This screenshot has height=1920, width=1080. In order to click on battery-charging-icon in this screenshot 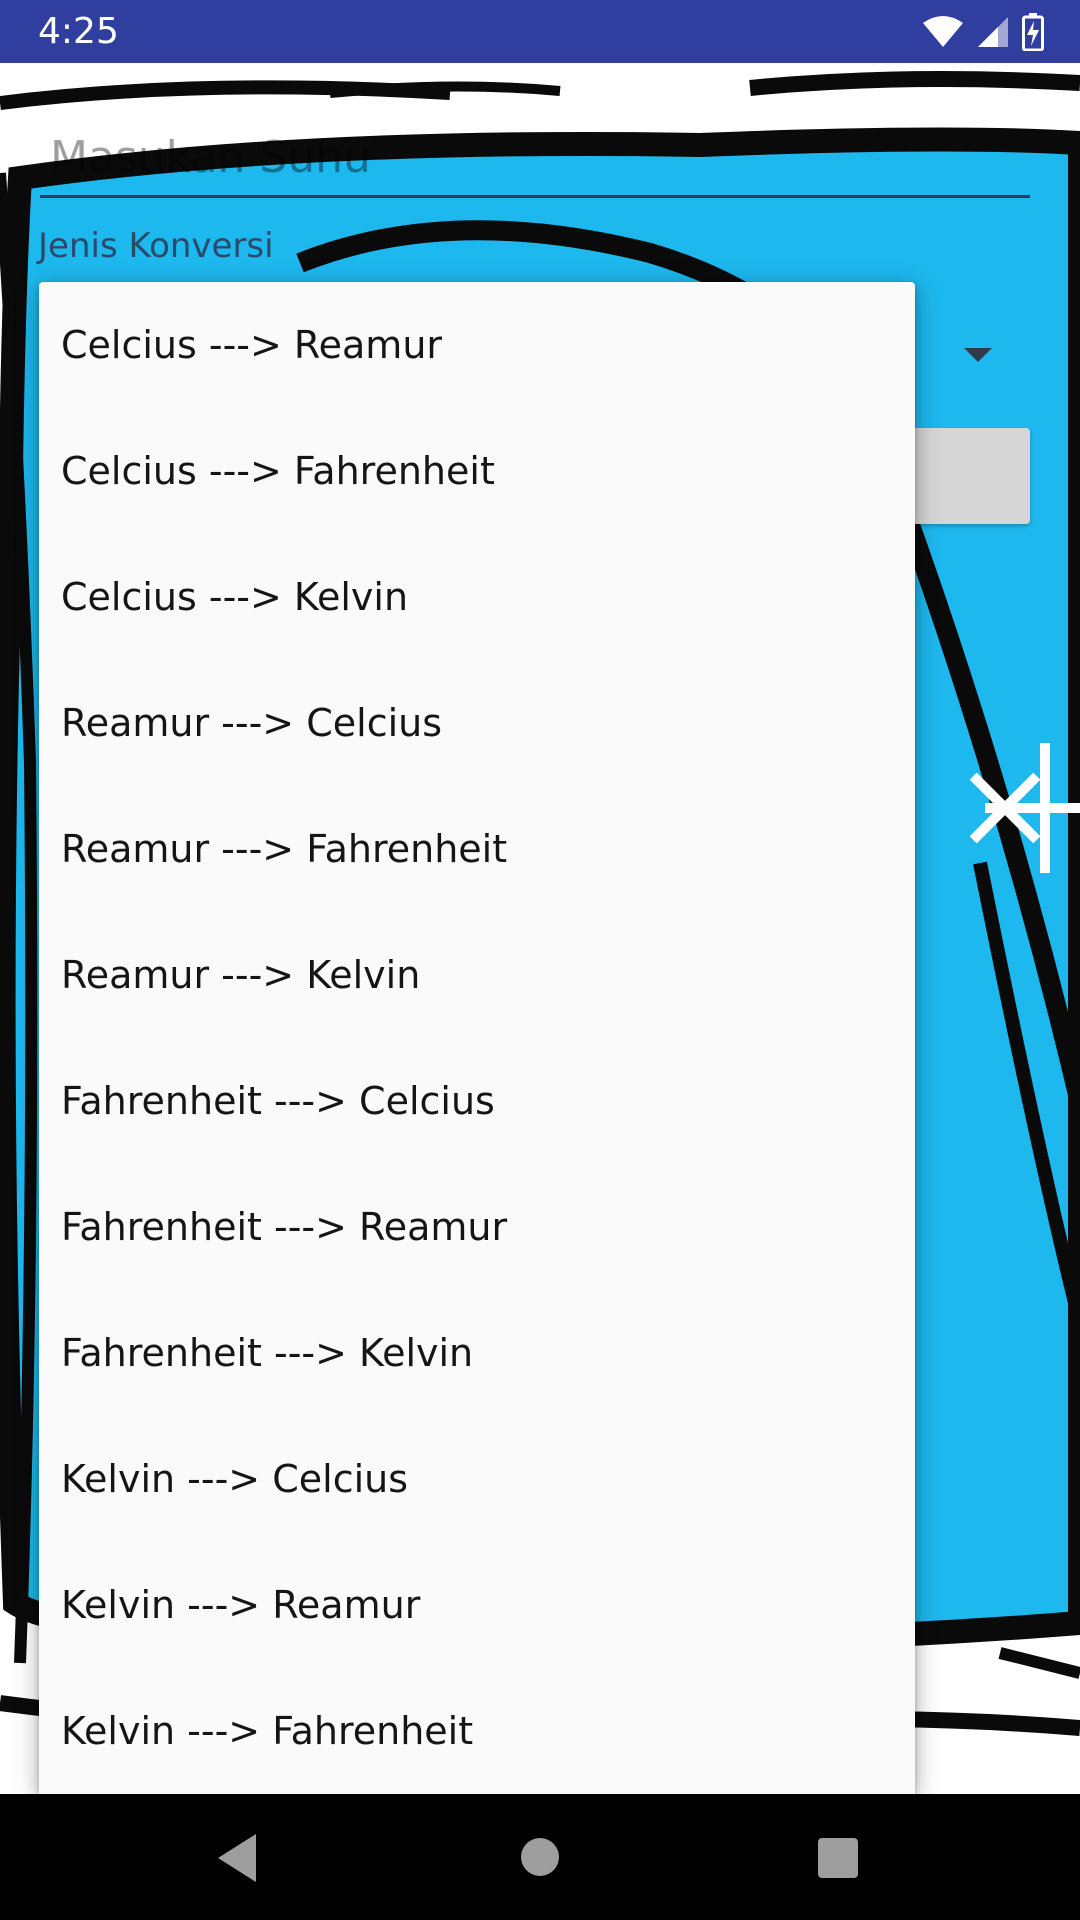, I will do `click(1033, 32)`.